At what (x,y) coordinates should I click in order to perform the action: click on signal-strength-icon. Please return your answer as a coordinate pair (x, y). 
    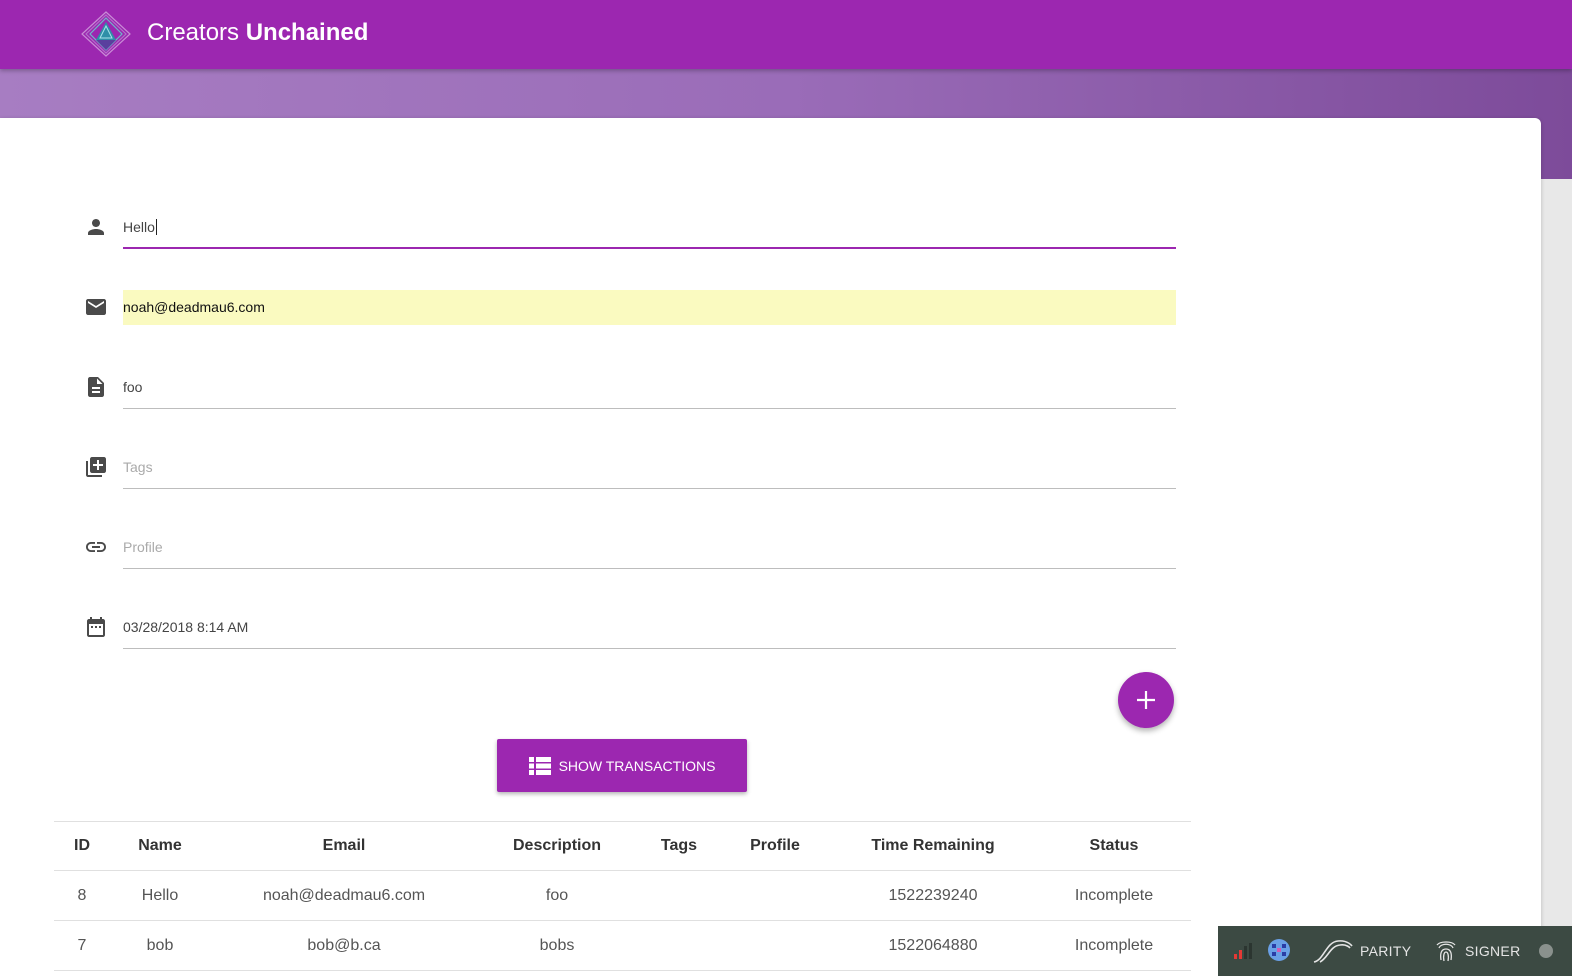
    Looking at the image, I should click on (1243, 951).